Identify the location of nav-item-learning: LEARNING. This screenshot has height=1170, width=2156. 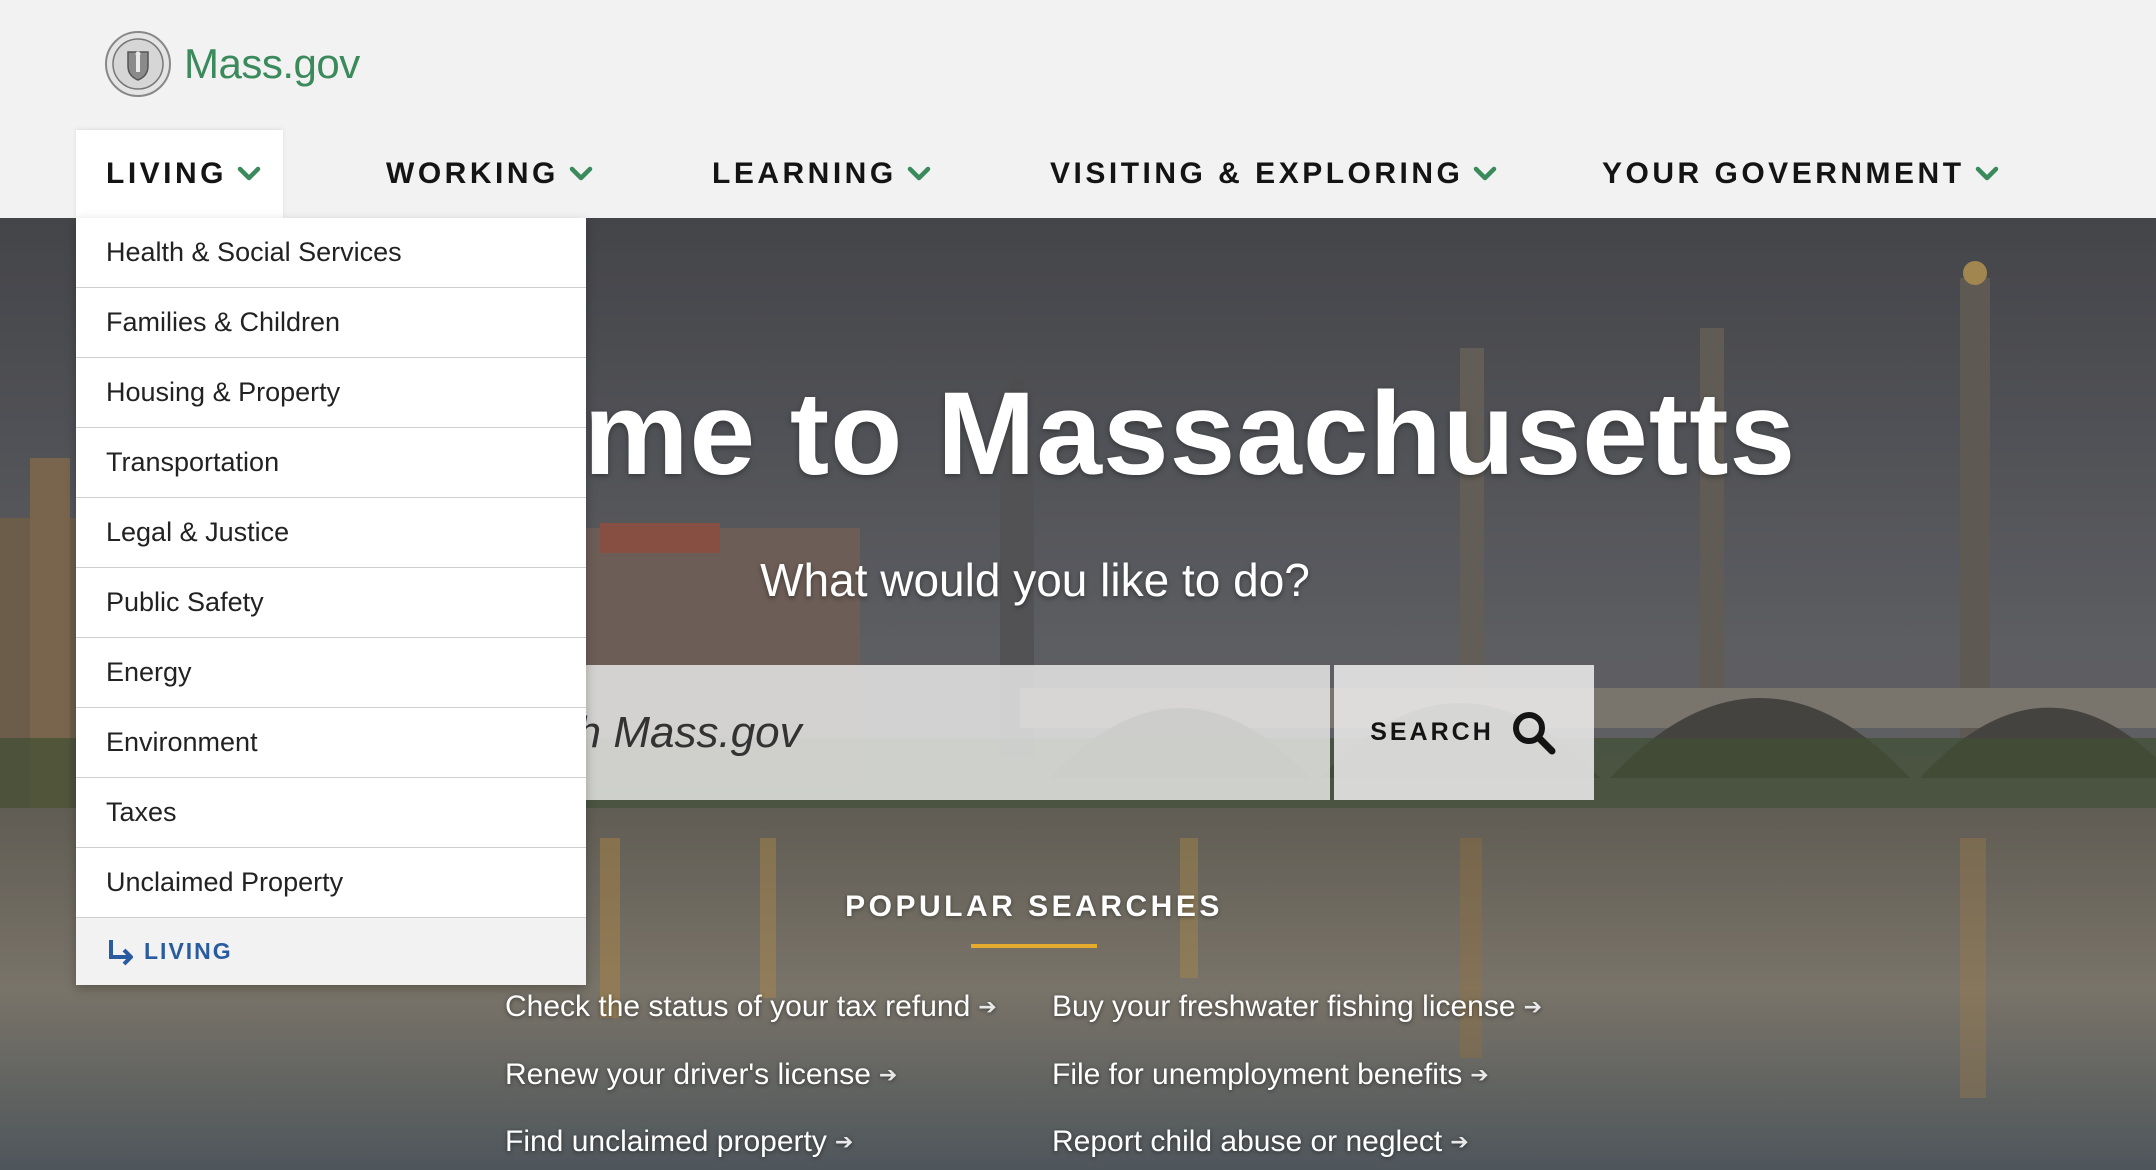
(821, 174).